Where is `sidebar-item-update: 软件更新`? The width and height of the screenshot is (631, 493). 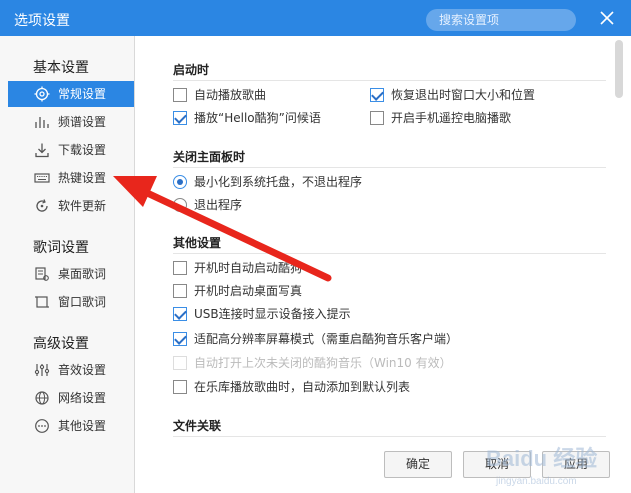
sidebar-item-update: 软件更新 is located at coordinates (71, 206).